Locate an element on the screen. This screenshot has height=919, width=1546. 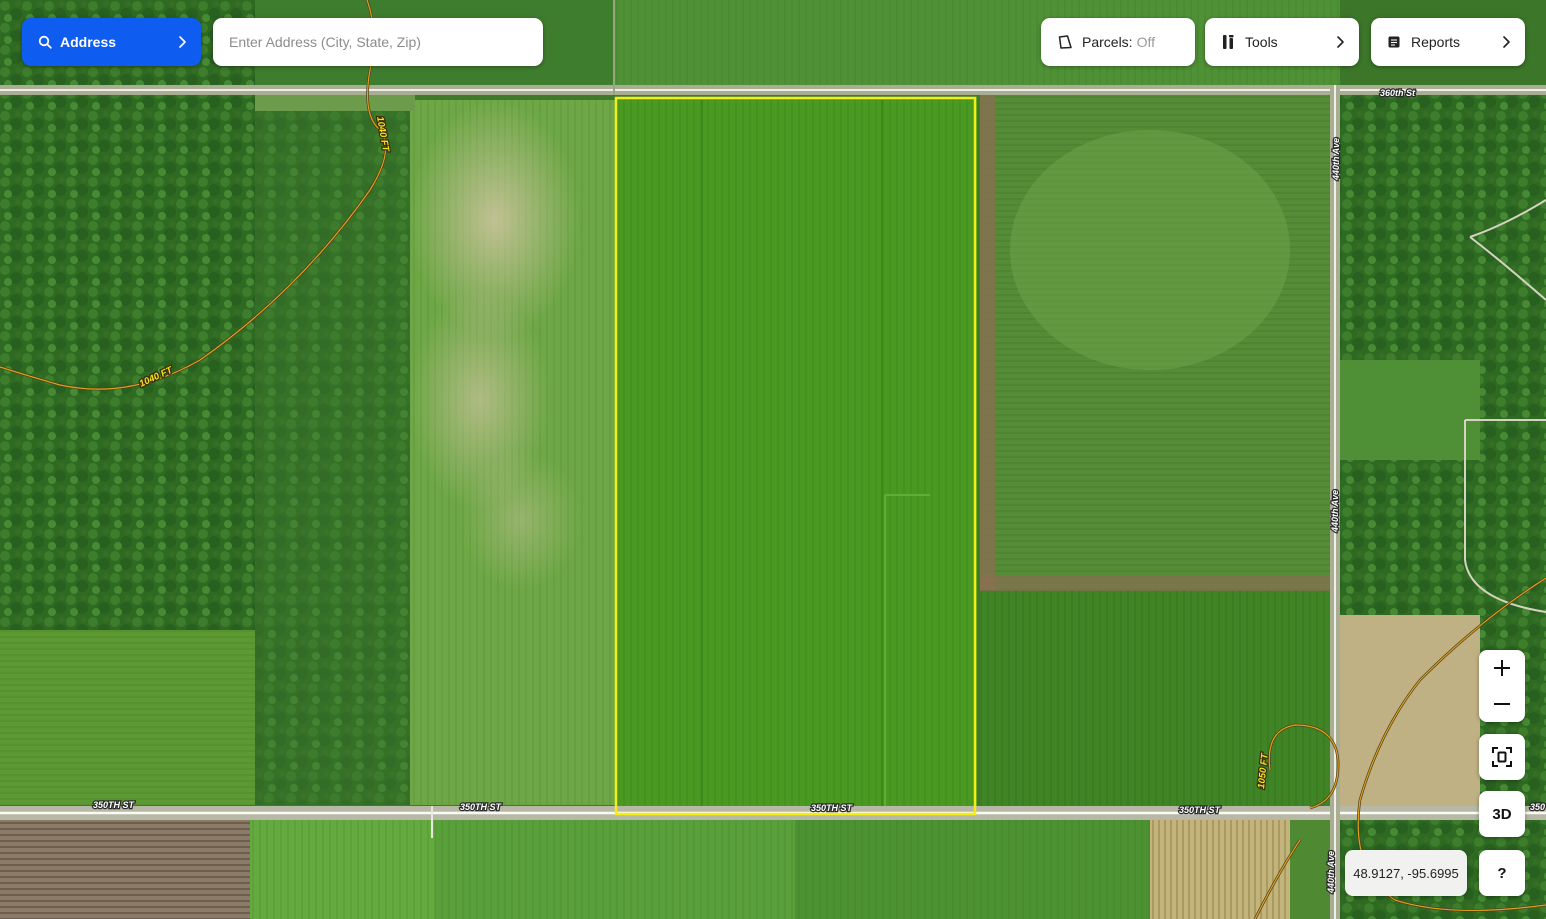
fit-to-parcel-button is located at coordinates (1502, 757).